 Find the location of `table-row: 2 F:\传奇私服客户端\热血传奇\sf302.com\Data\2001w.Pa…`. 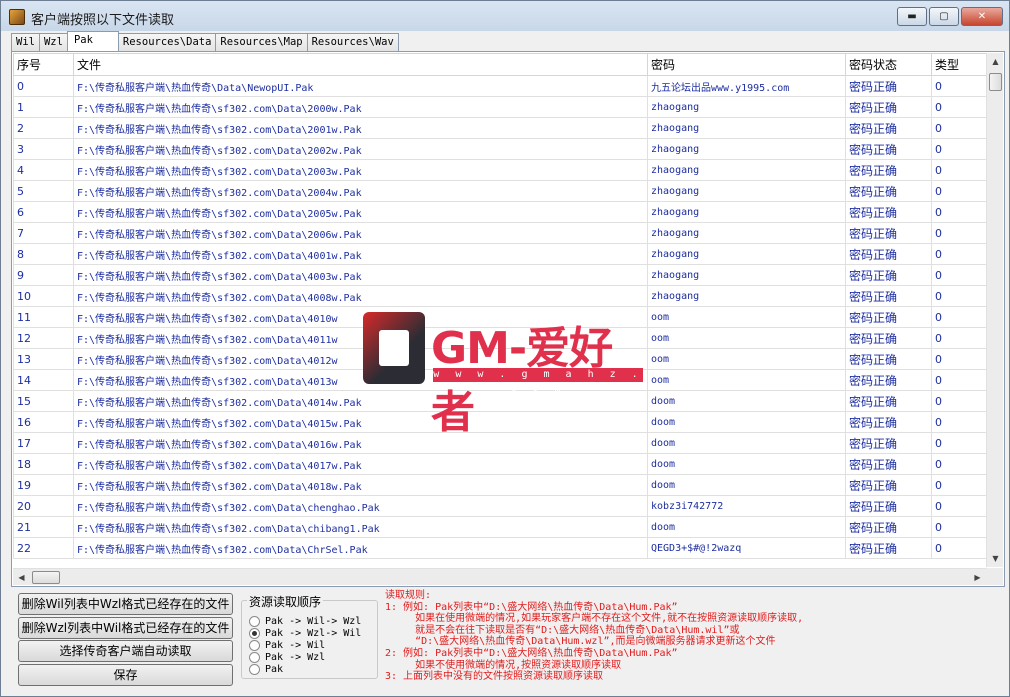

table-row: 2 F:\传奇私服客户端\热血传奇\sf302.com\Data\2001w.Pa… is located at coordinates (499, 128).